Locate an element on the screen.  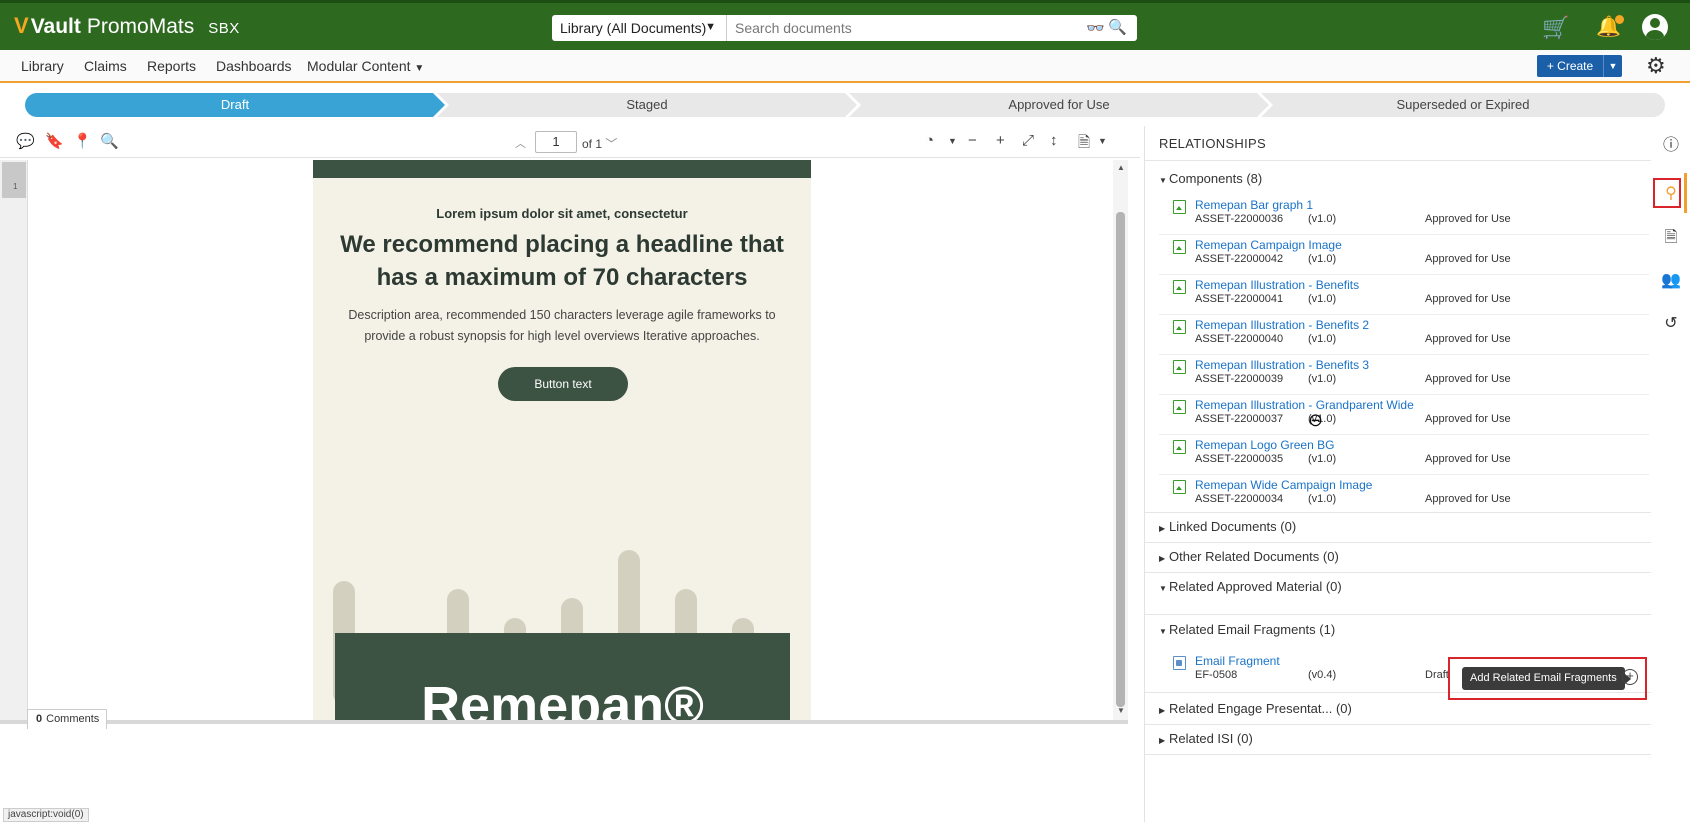
comments-tab: 0 Comments is located at coordinates (67, 719).